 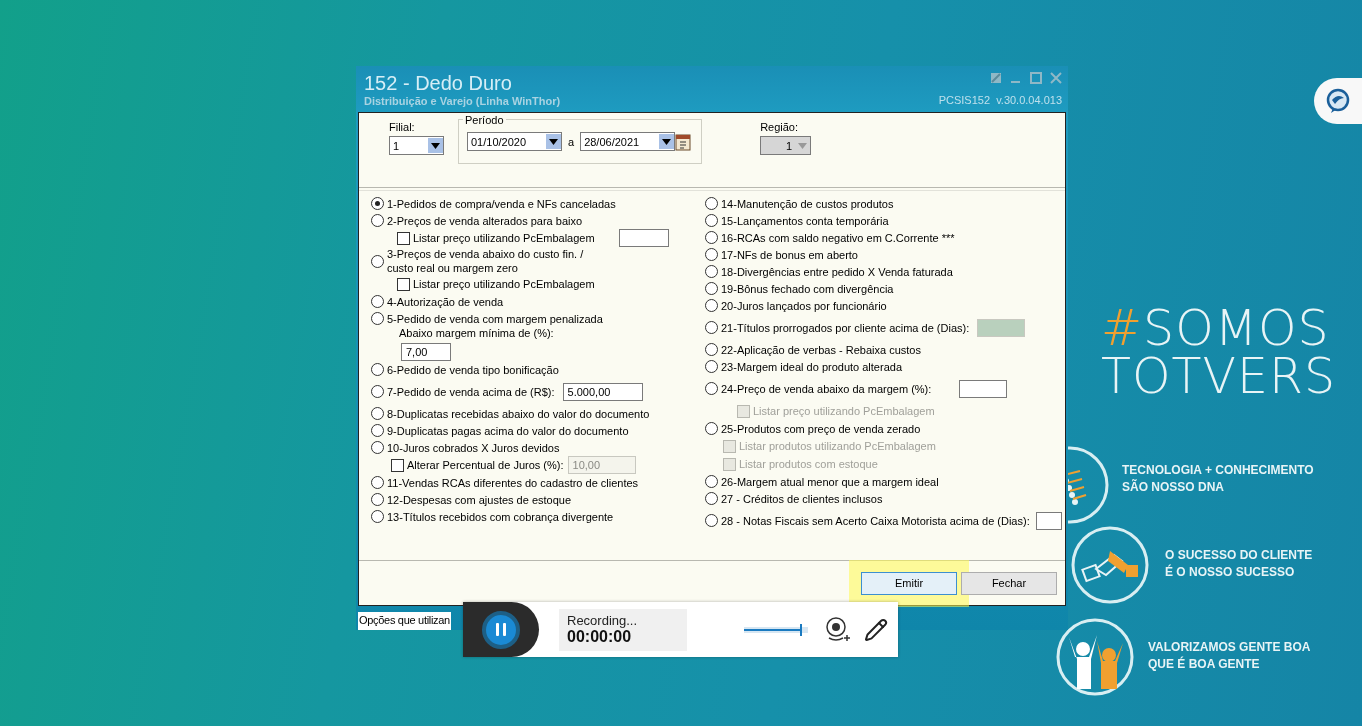 What do you see at coordinates (805, 220) in the screenshot?
I see `option-label: 15-Lançamentos conta temporária` at bounding box center [805, 220].